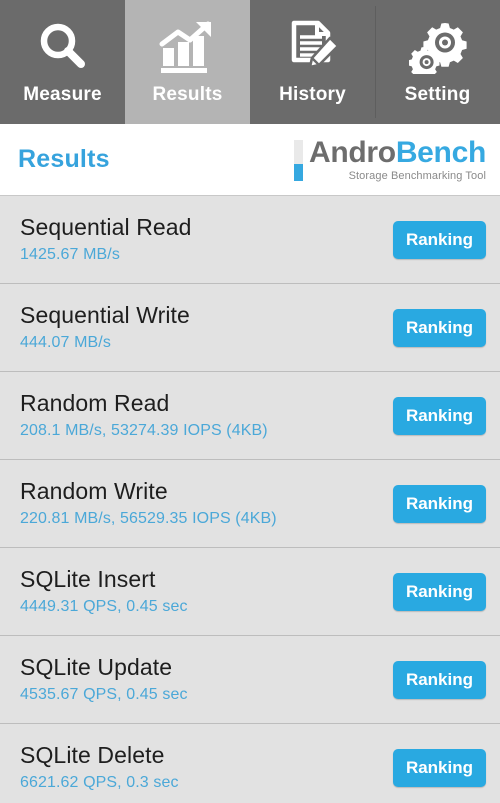 This screenshot has height=803, width=500. Describe the element at coordinates (417, 175) in the screenshot. I see `brand-tagline: Storage Benchmarking Tool` at that location.